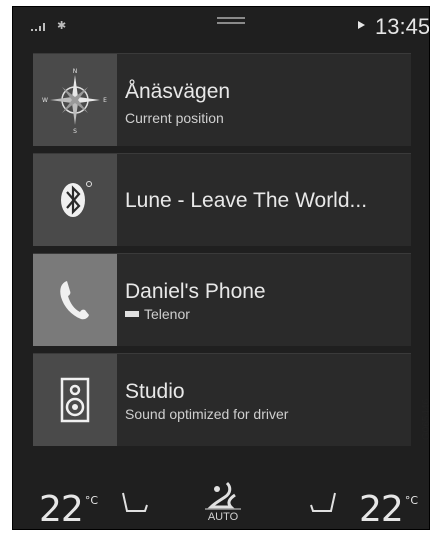 The image size is (442, 536). Describe the element at coordinates (174, 118) in the screenshot. I see `navigation-tile-subtitle: Current position` at that location.